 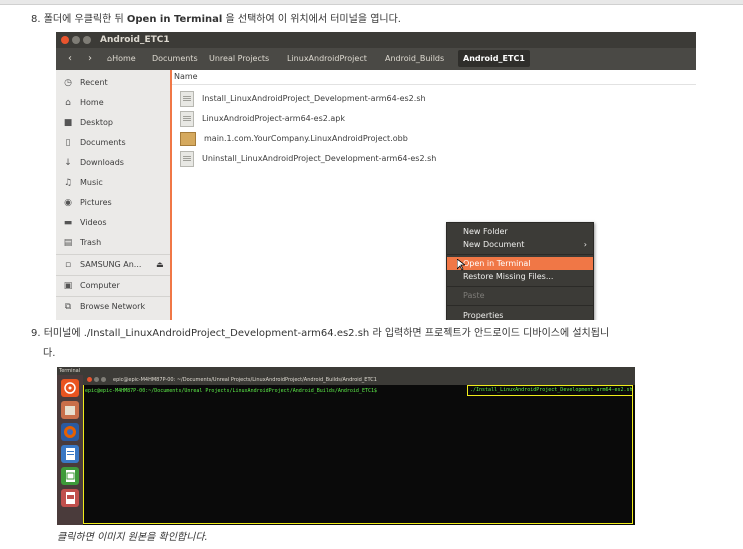 I want to click on sidebar-item-music: ♫ Music, so click(x=115, y=183).